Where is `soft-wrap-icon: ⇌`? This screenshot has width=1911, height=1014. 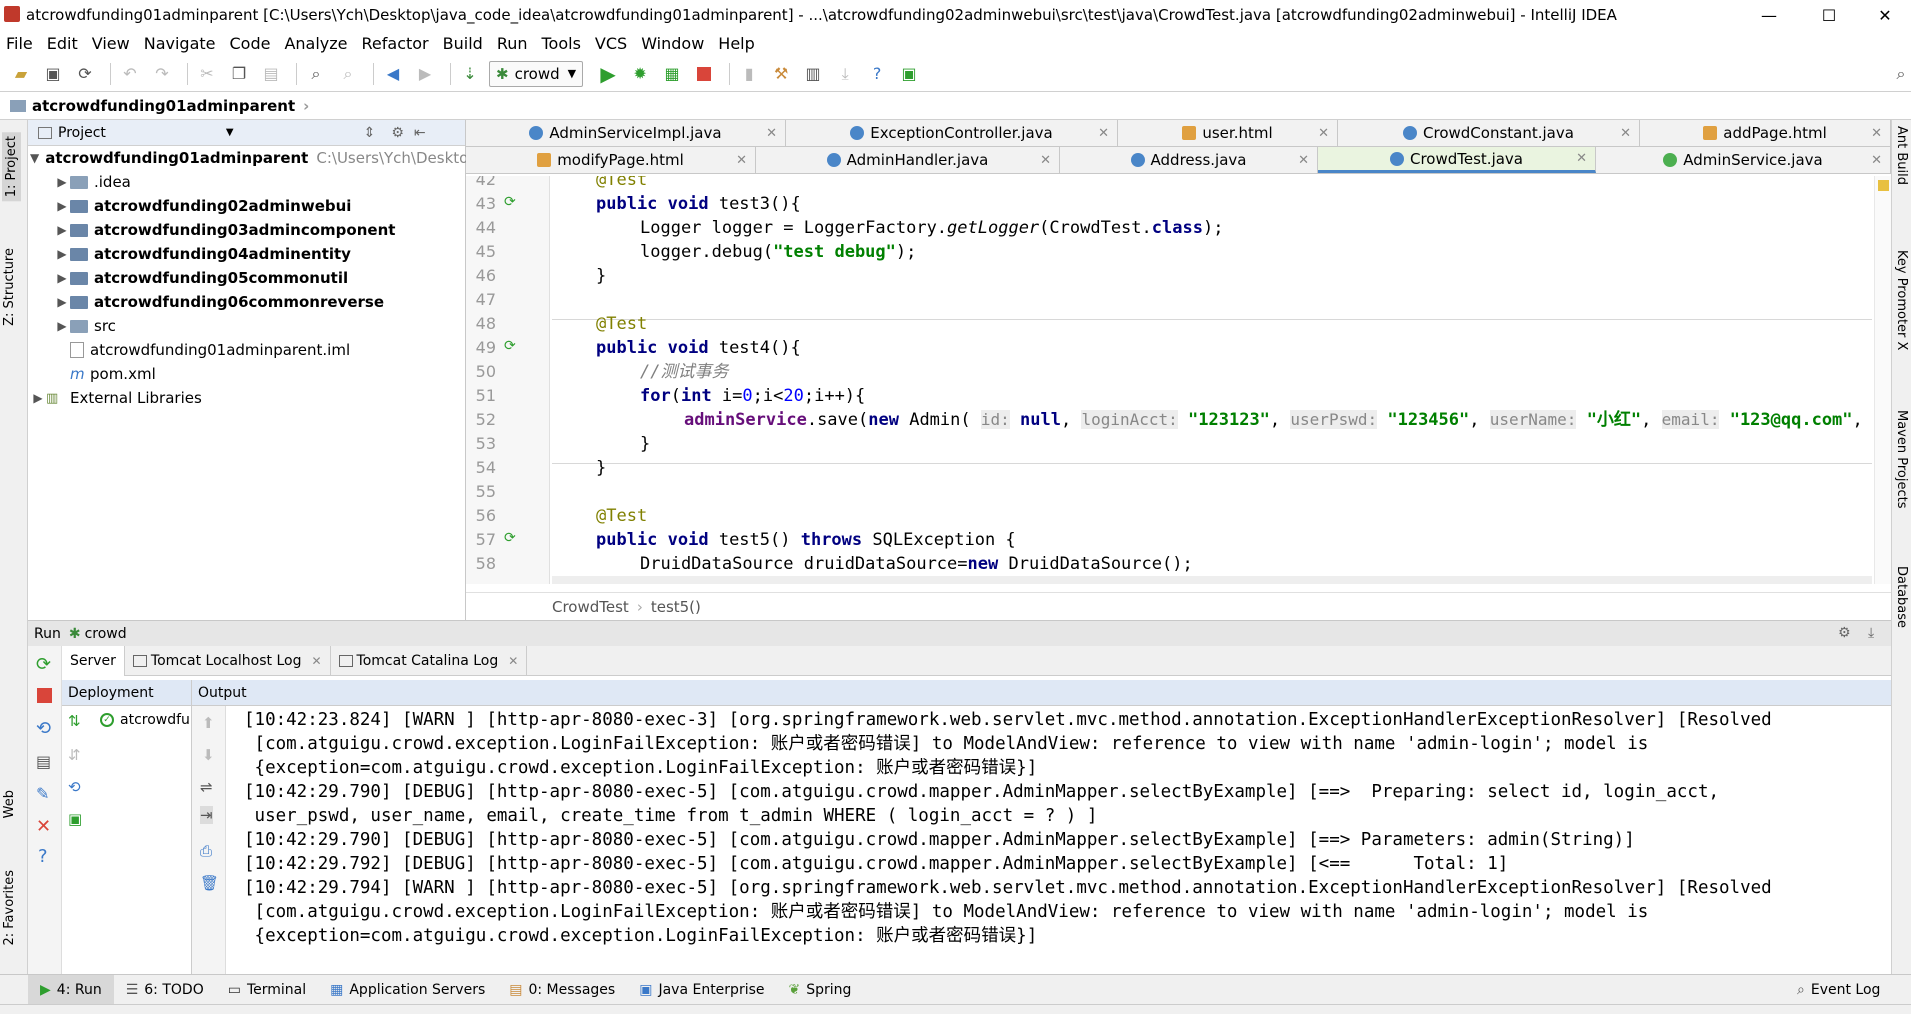 soft-wrap-icon: ⇌ is located at coordinates (206, 787).